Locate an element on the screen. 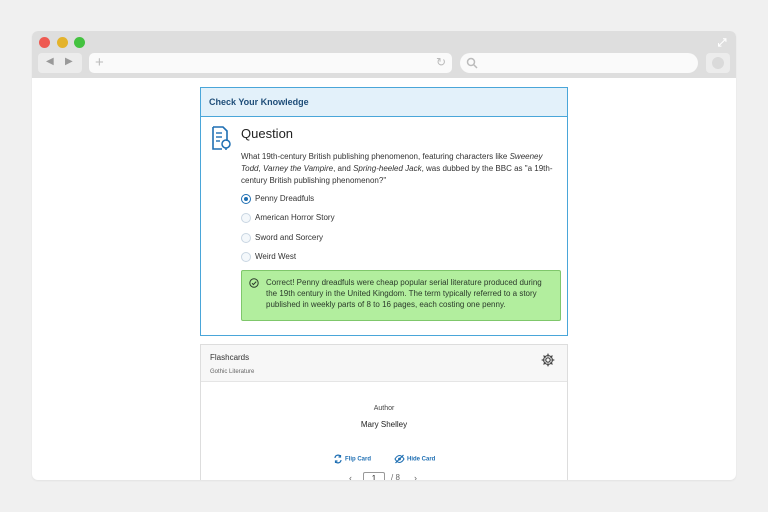 This screenshot has width=768, height=512. forward-arrow-icon: ▶ is located at coordinates (69, 61).